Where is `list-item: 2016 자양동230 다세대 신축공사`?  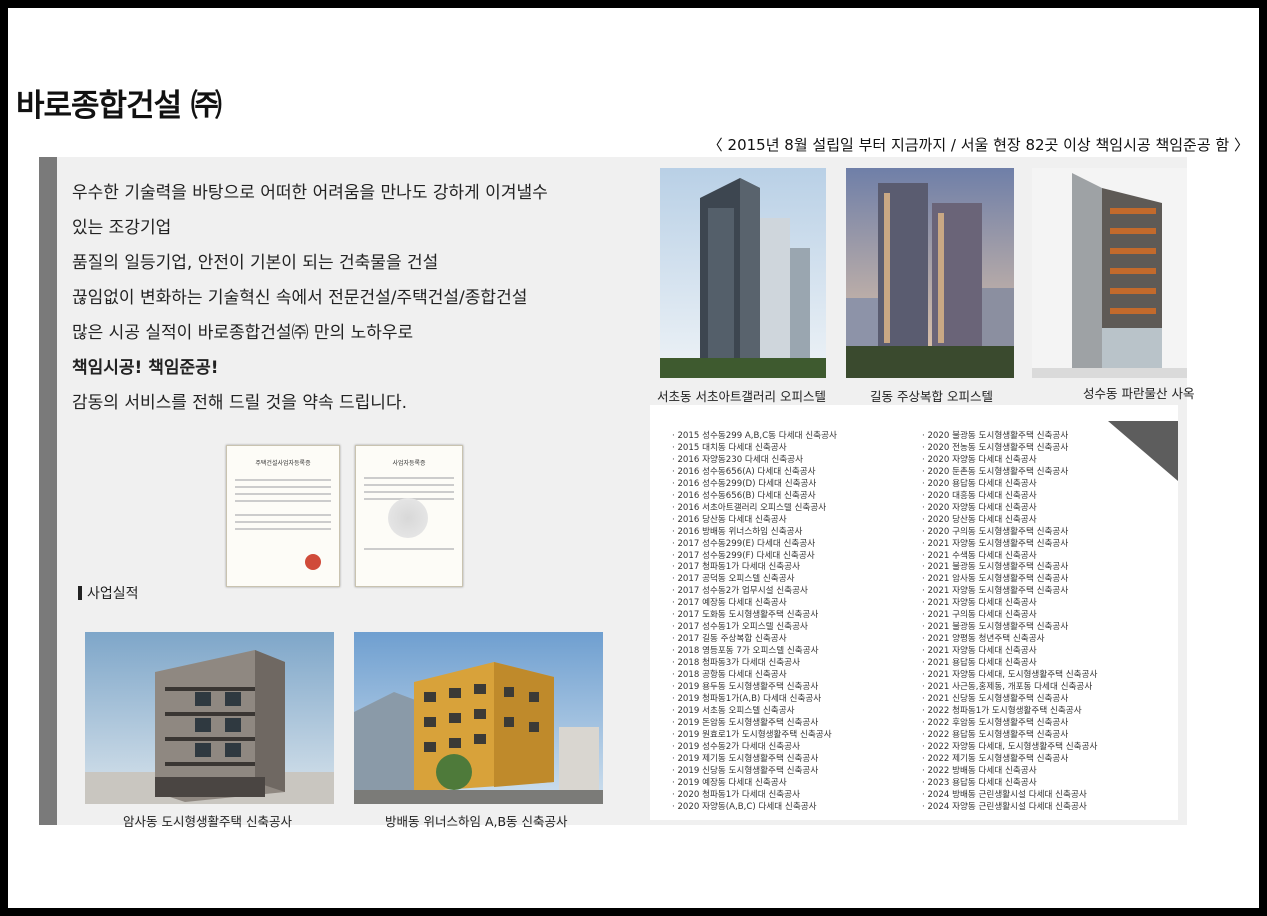
list-item: 2016 자양동230 다세대 신축공사 is located at coordinates (754, 461).